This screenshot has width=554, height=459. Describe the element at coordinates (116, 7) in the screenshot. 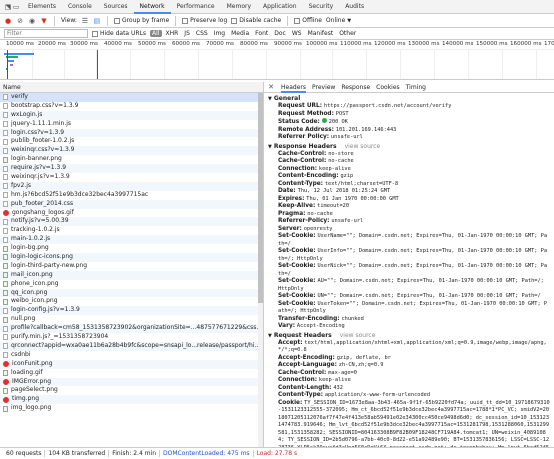

I see `tab-sources: Sources` at that location.